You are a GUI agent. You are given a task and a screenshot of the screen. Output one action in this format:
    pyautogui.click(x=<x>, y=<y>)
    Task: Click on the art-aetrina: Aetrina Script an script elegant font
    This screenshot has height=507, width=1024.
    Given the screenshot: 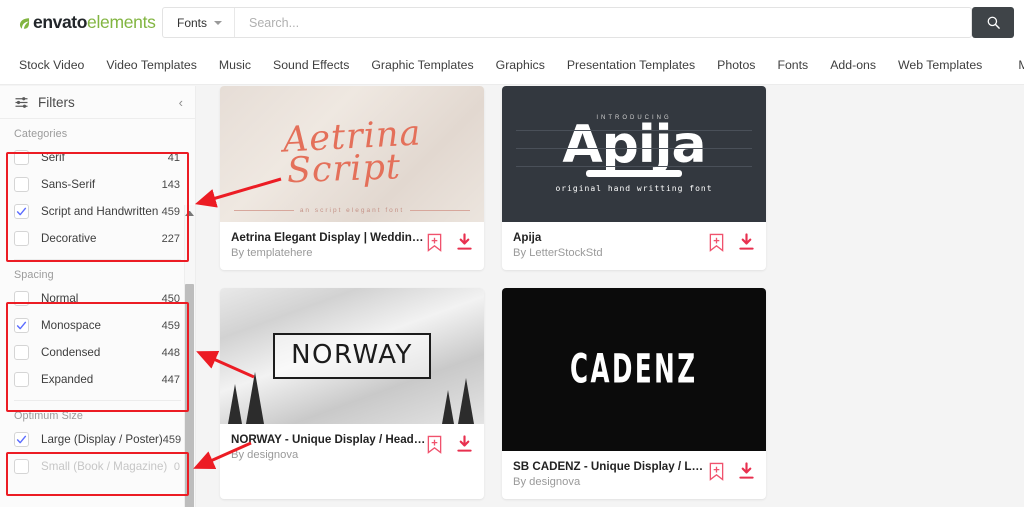 What is the action you would take?
    pyautogui.click(x=352, y=154)
    